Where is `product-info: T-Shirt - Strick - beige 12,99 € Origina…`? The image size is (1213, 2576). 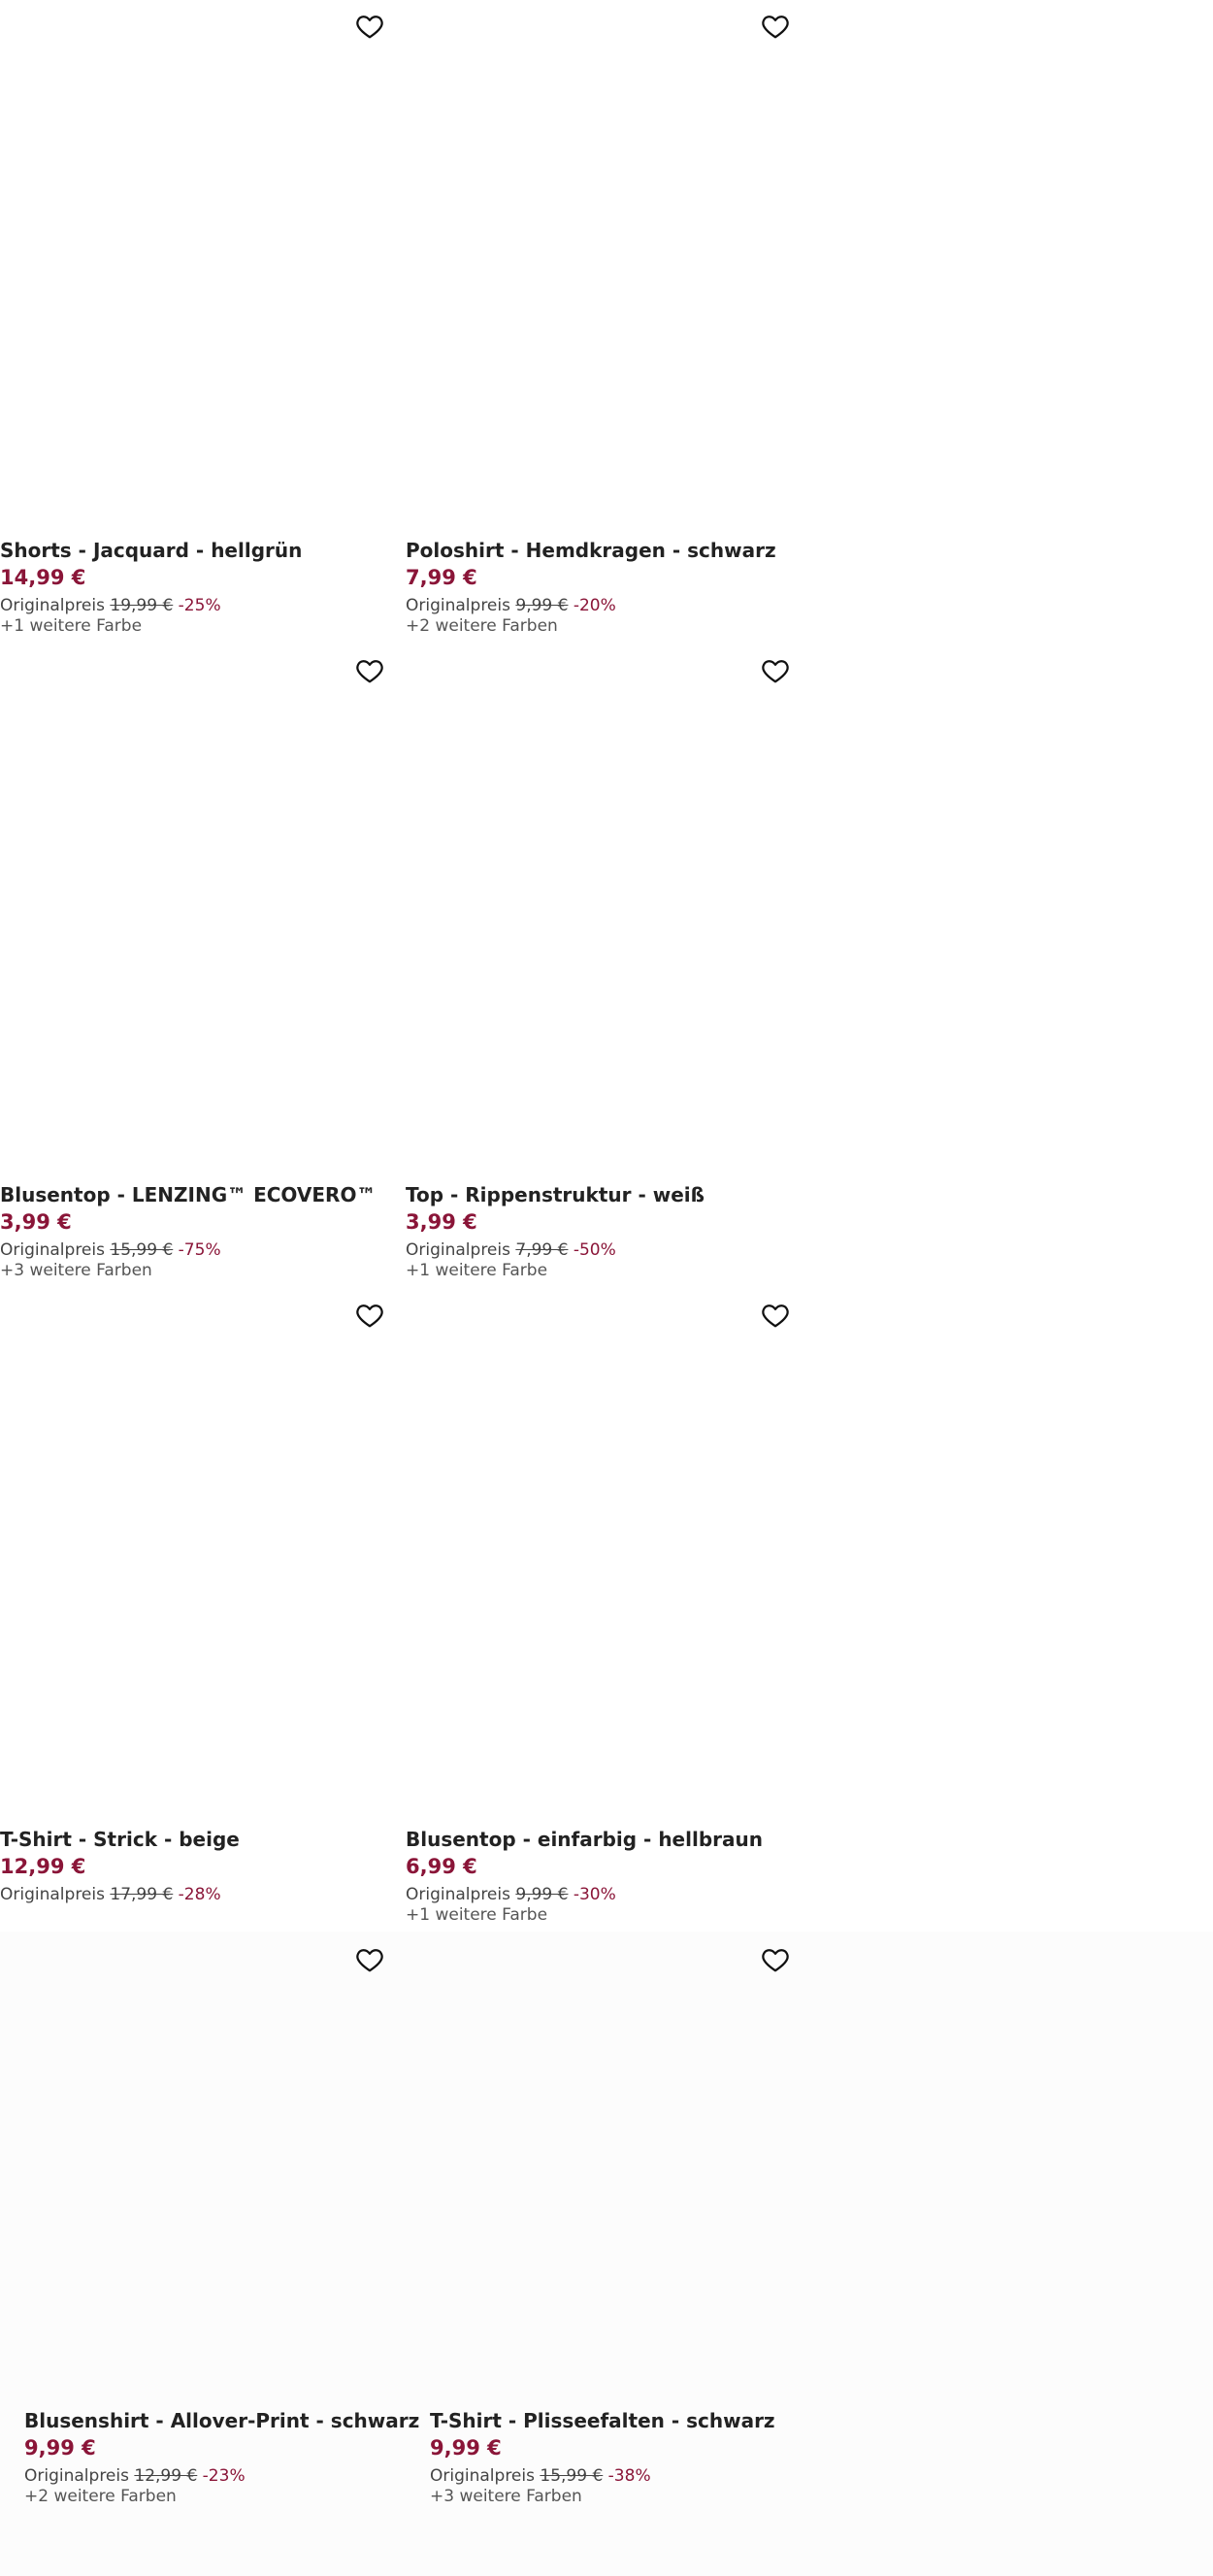
product-info: T-Shirt - Strick - beige 12,99 € Origina… is located at coordinates (199, 1866).